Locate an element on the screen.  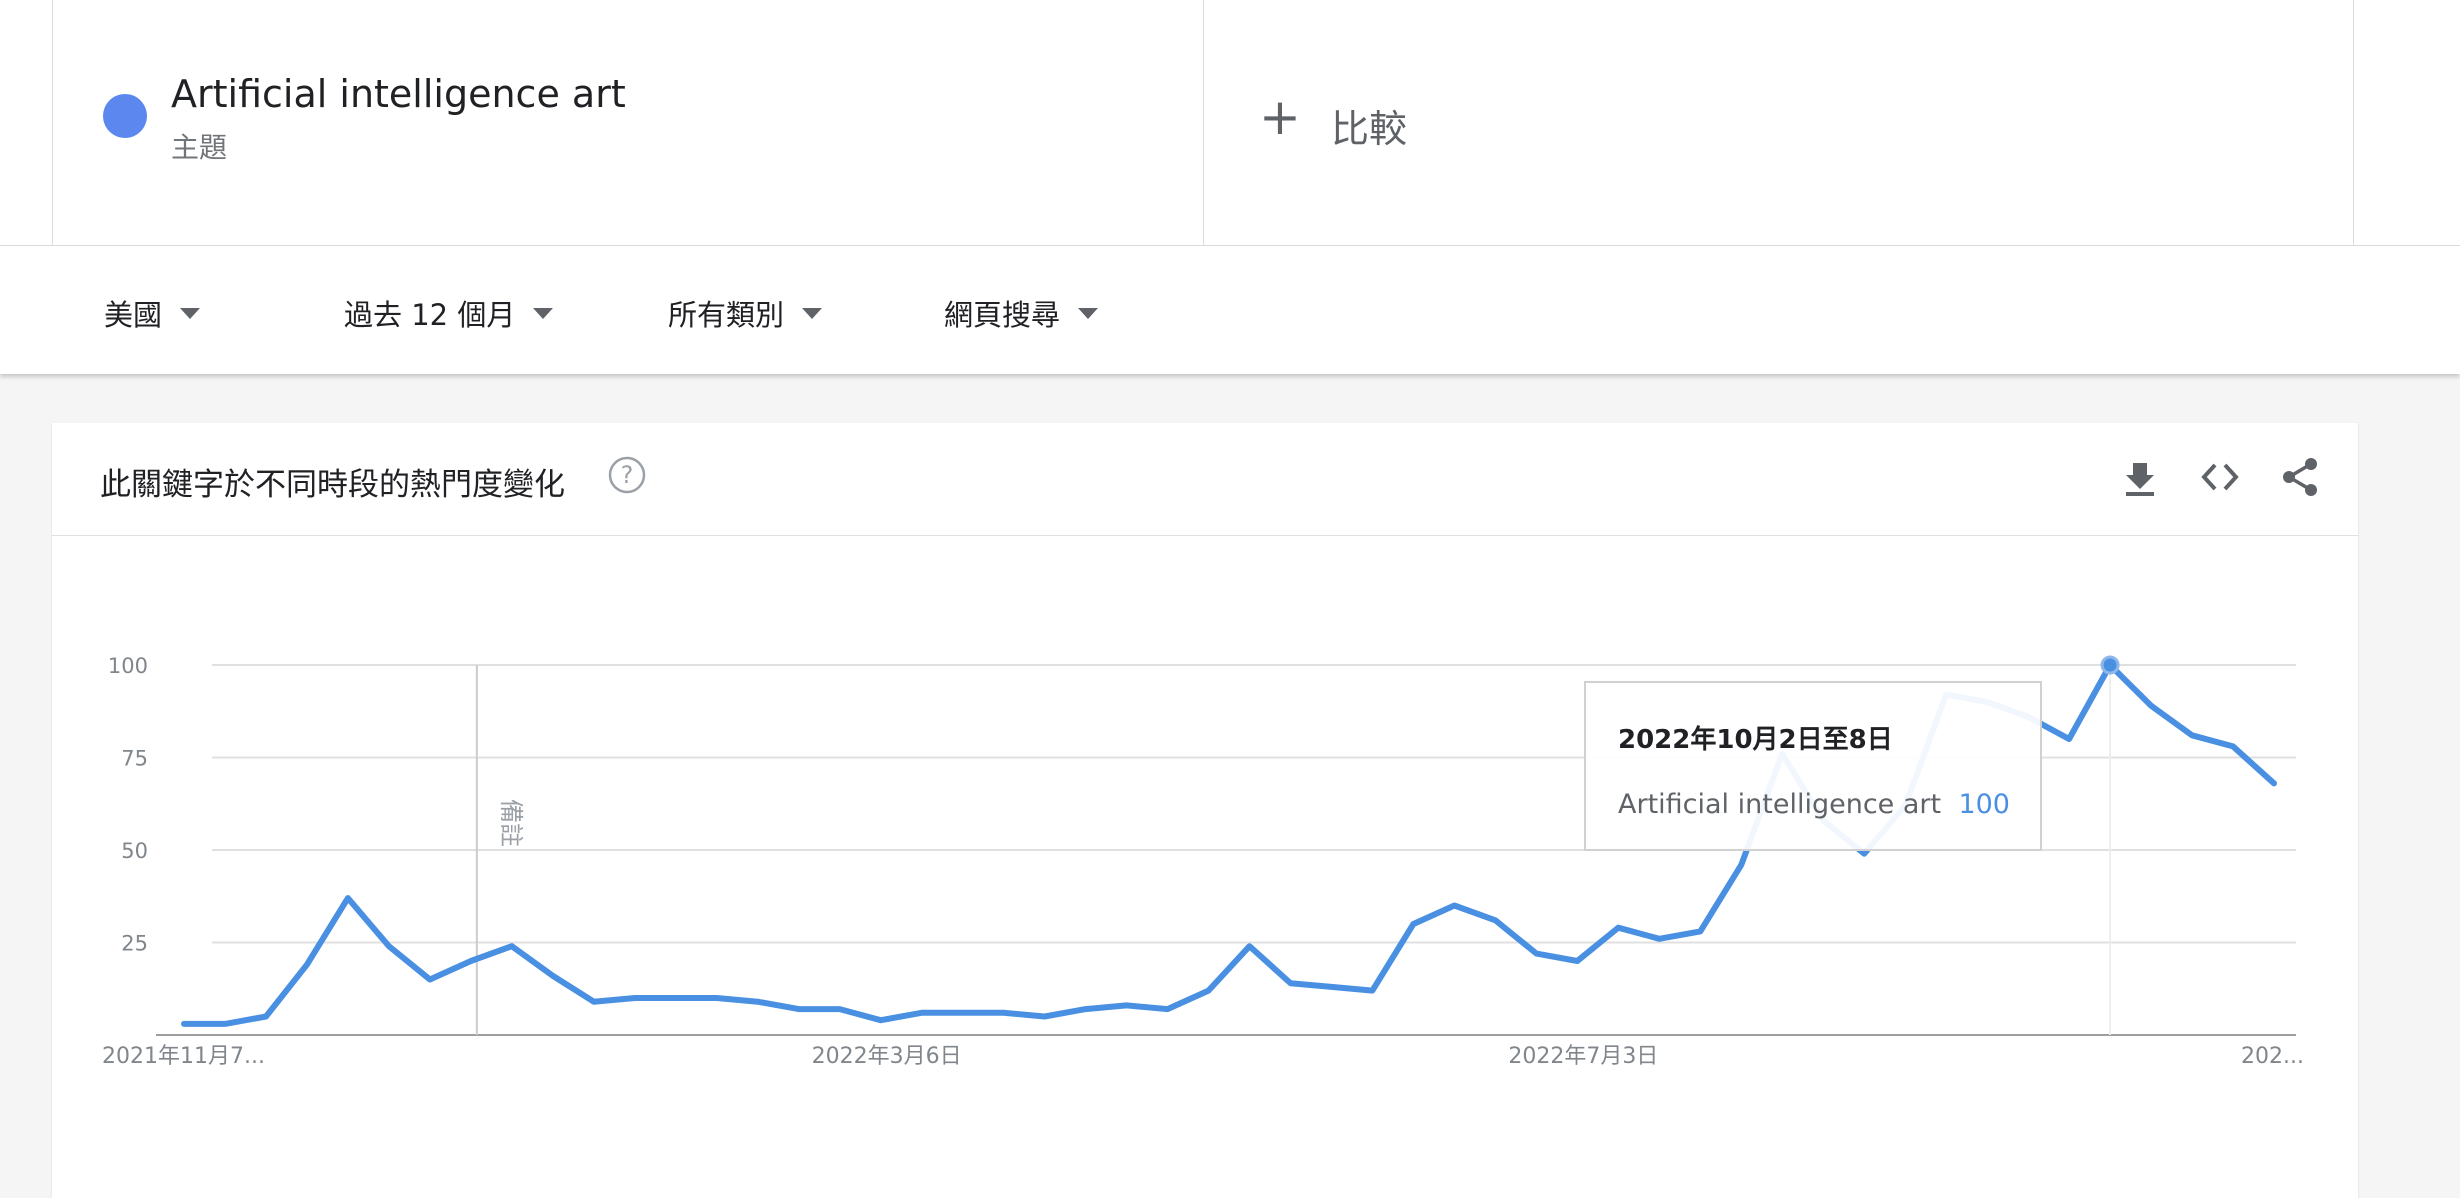
compare-button: + 比較 is located at coordinates (1778, 122).